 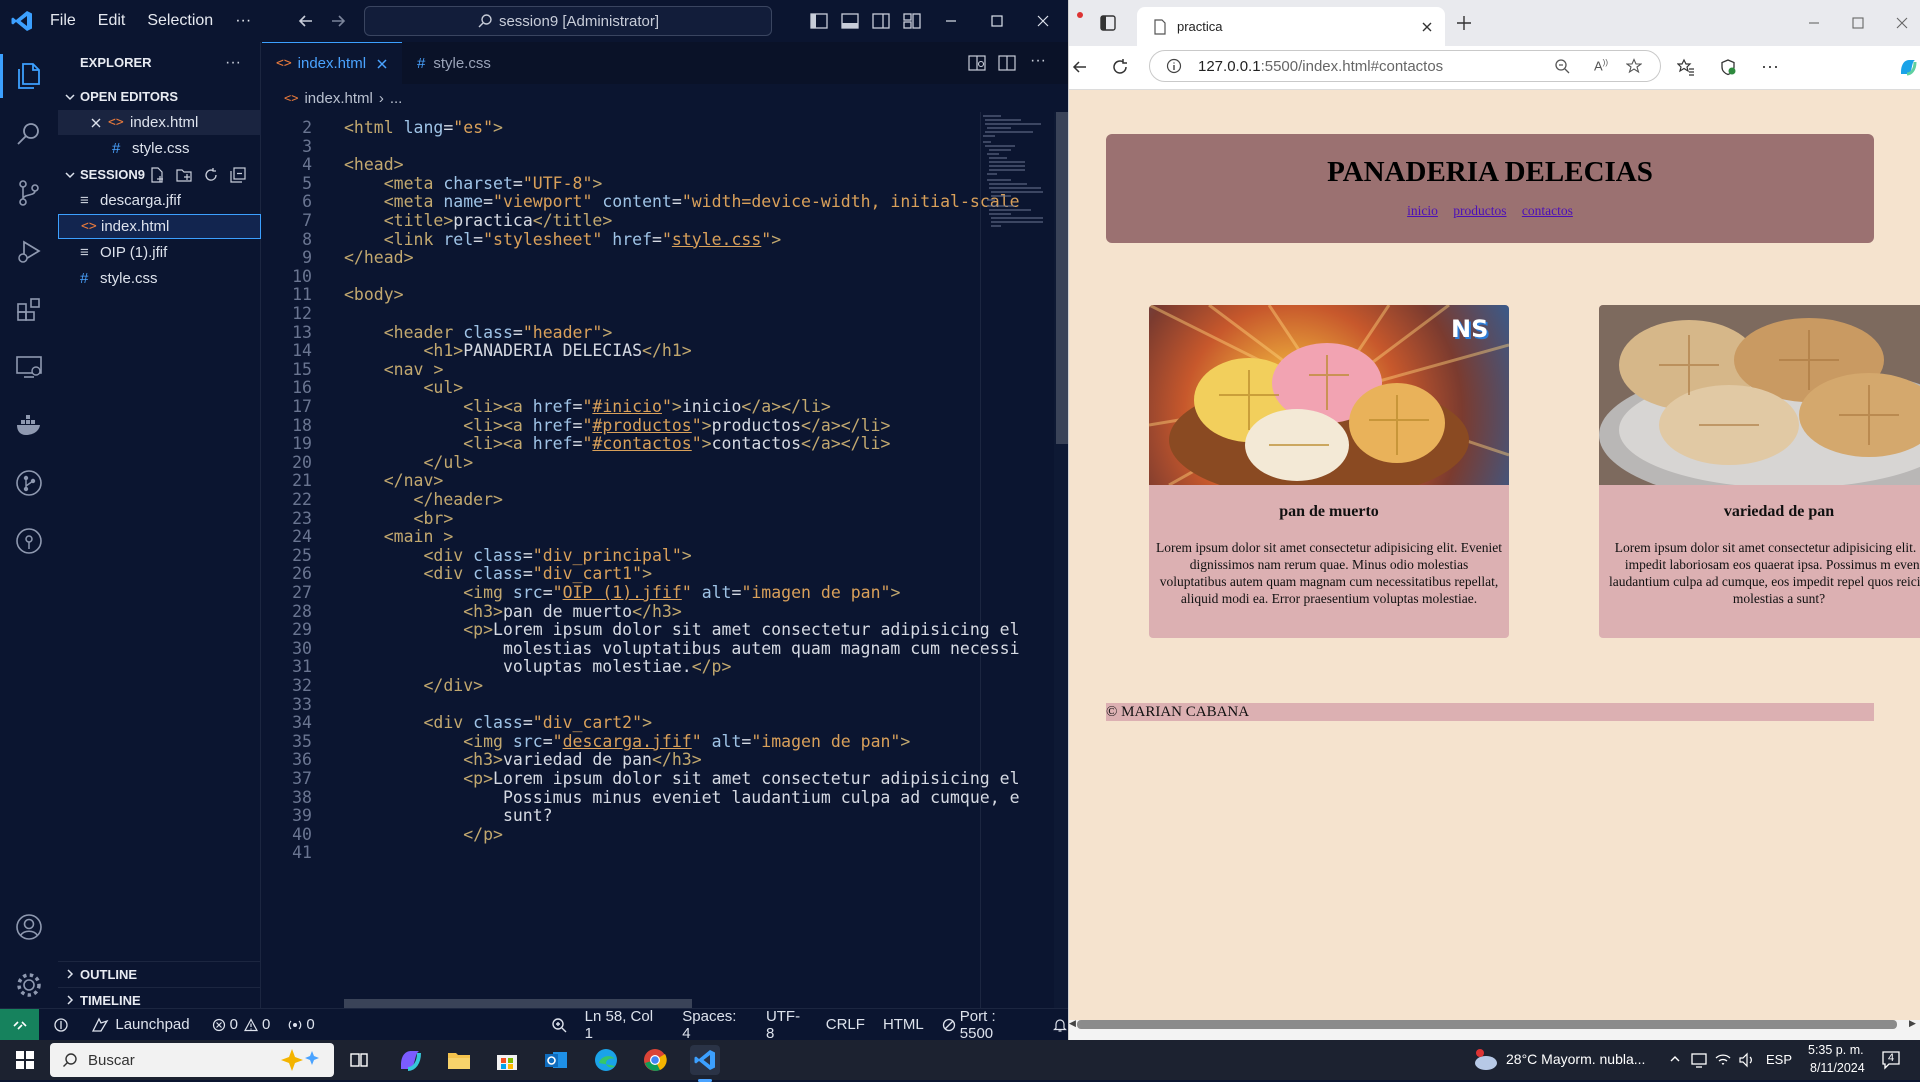 I want to click on code-line: <head>, so click(x=374, y=164).